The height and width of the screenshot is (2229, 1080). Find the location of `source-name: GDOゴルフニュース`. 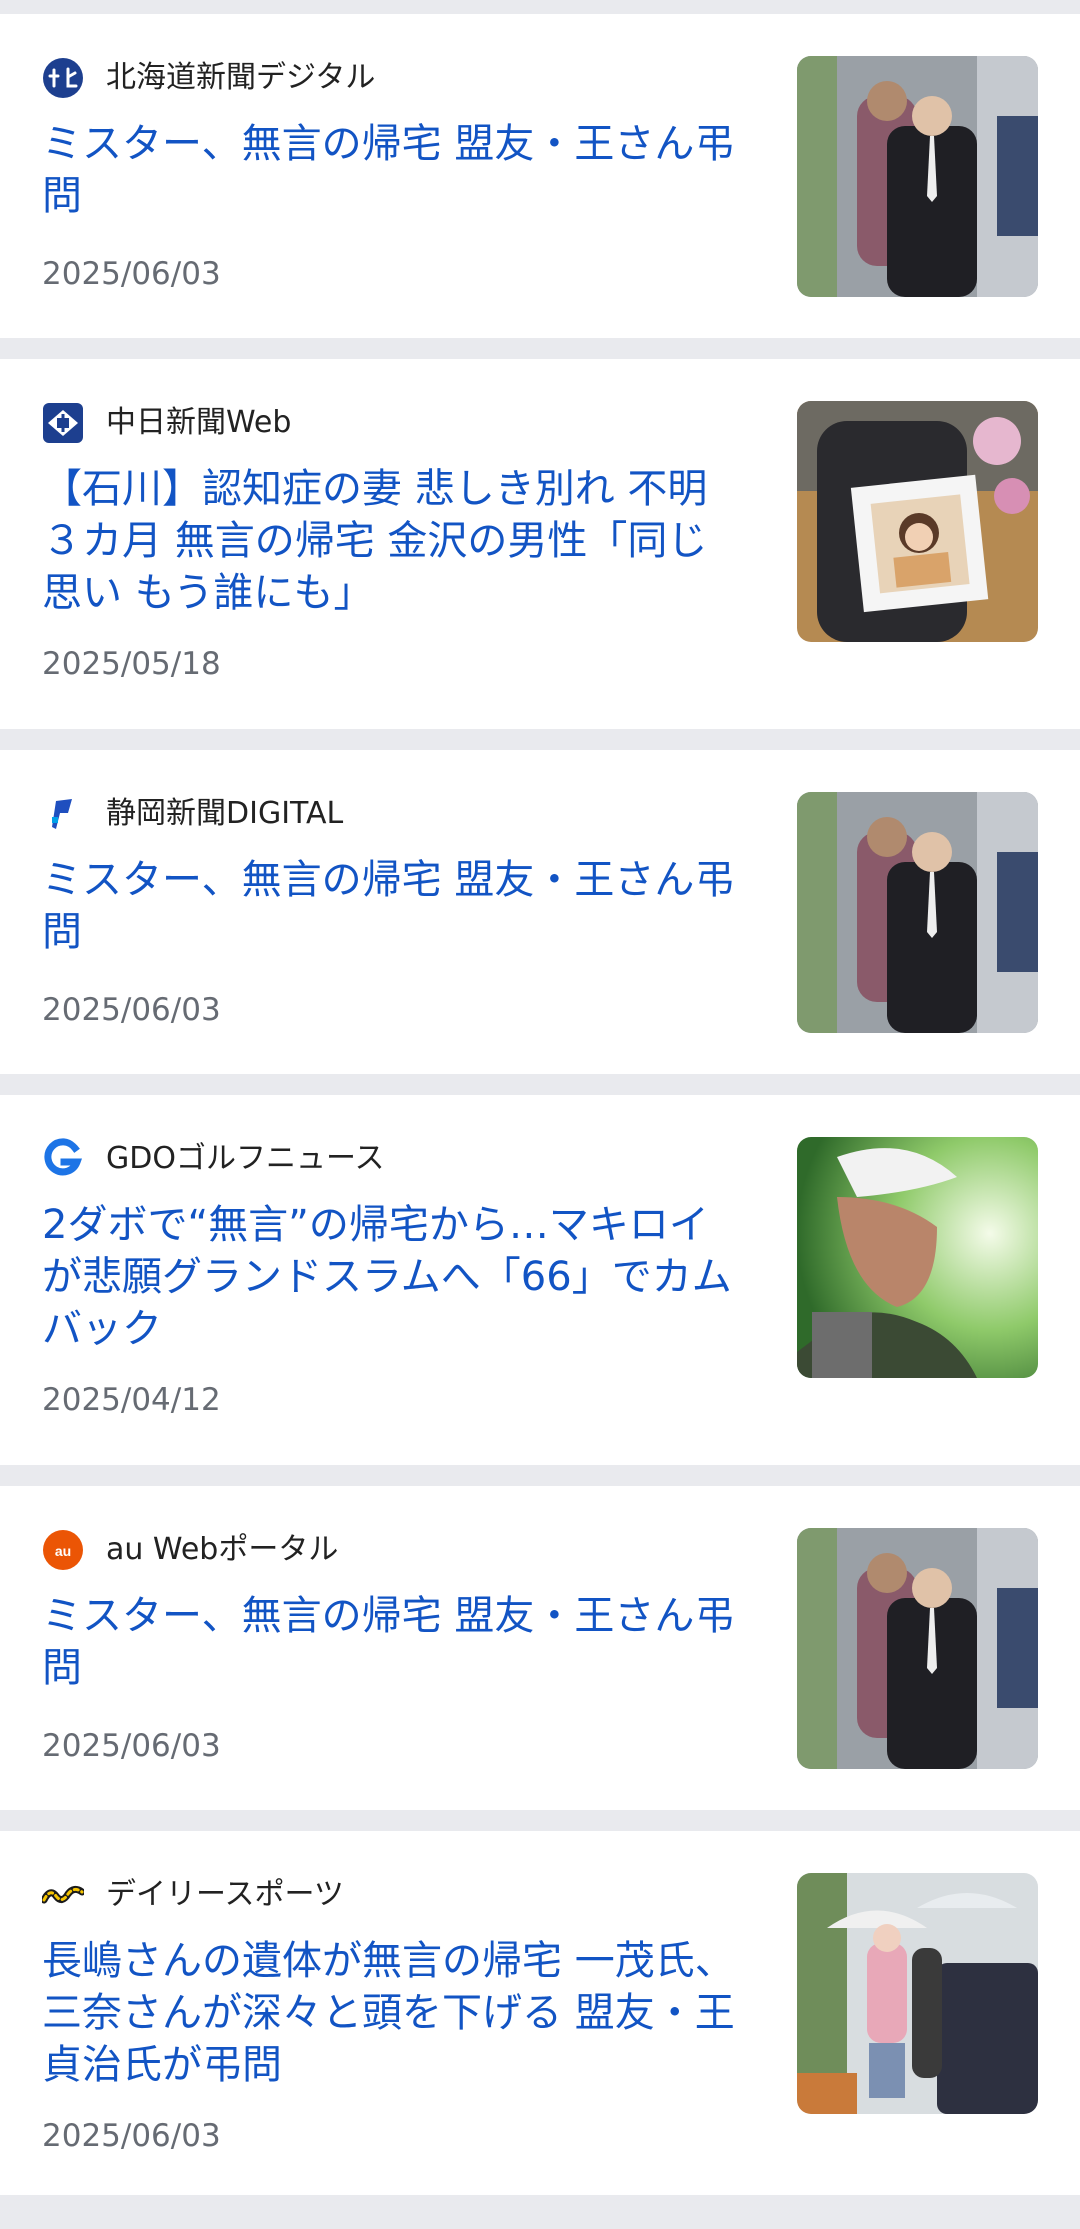

source-name: GDOゴルフニュース is located at coordinates (245, 1158).